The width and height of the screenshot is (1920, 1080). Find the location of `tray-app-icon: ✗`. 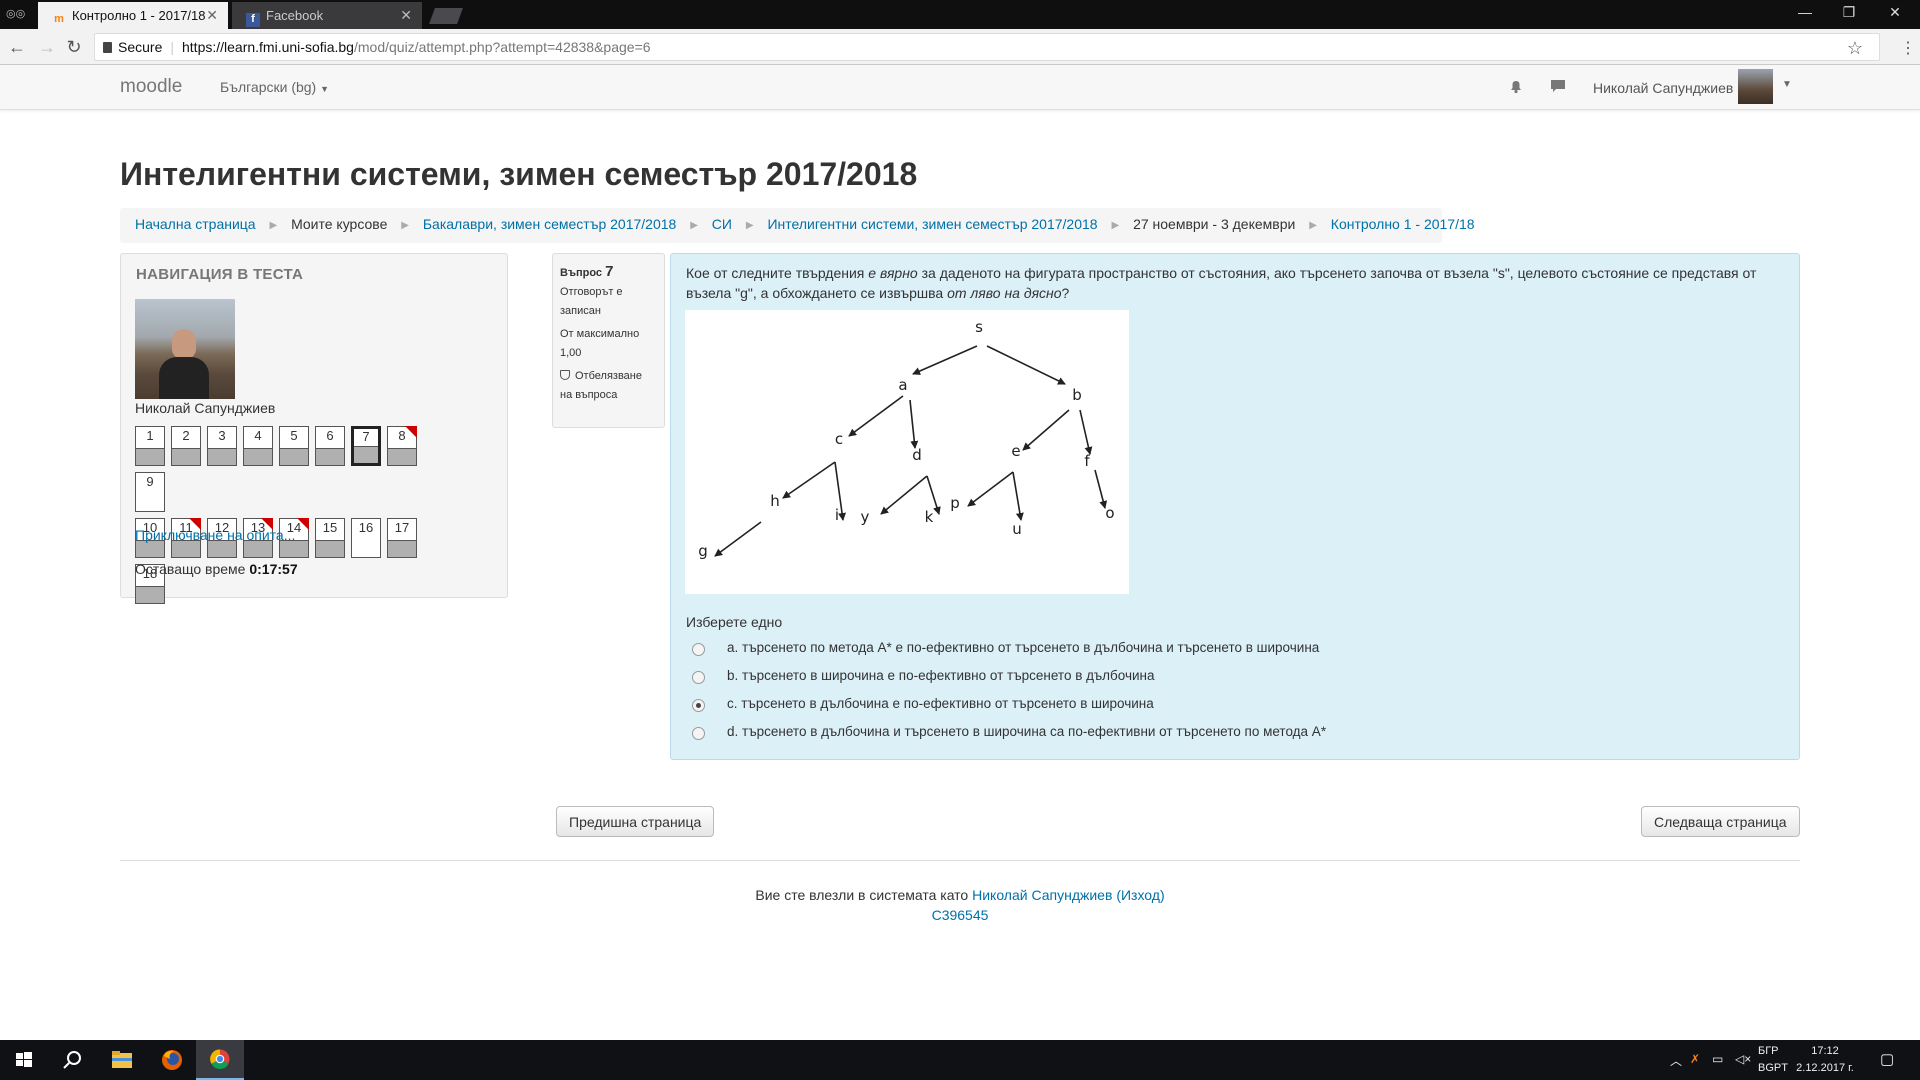

tray-app-icon: ✗ is located at coordinates (1695, 1059).